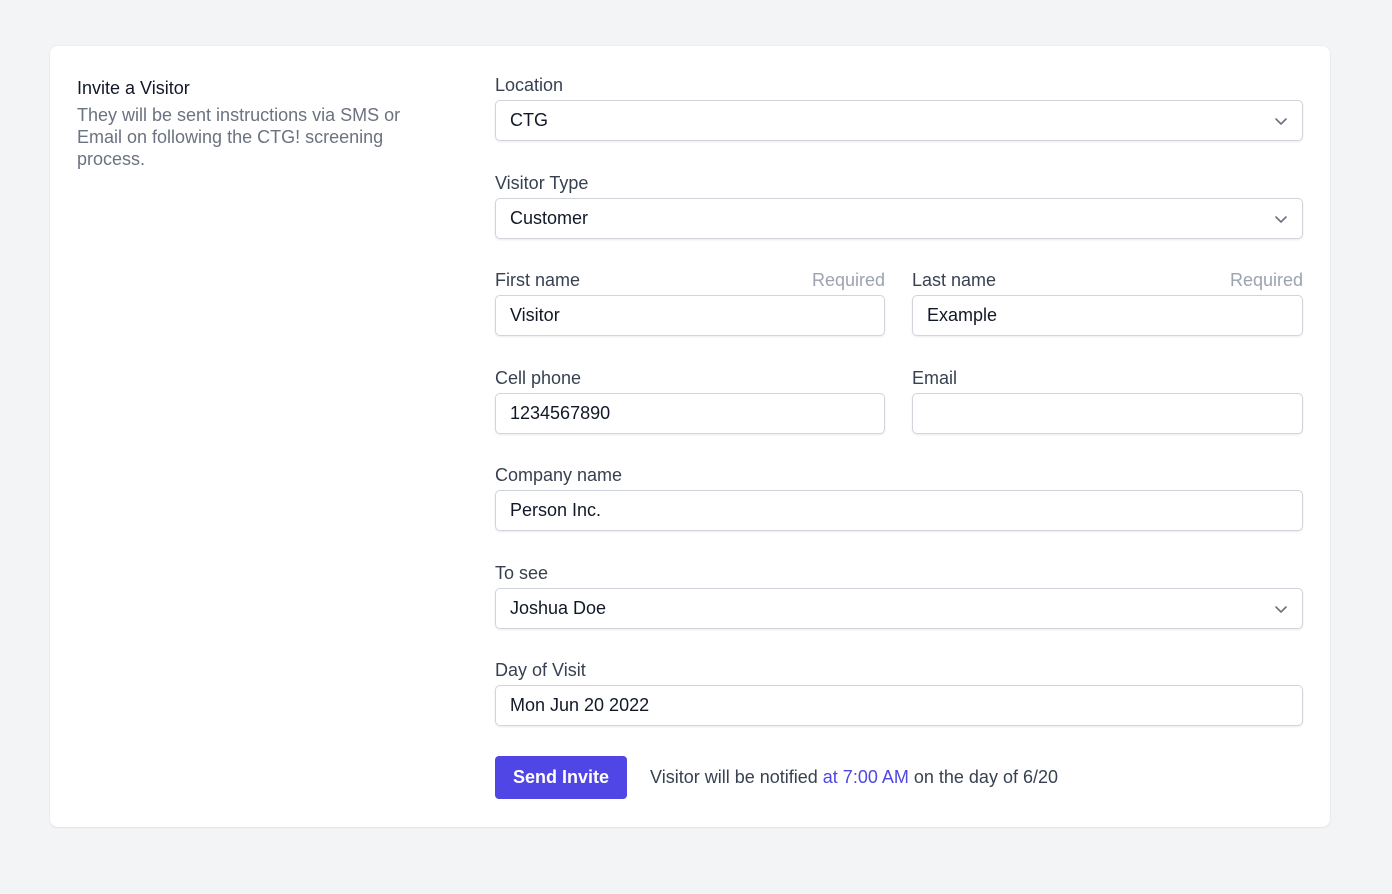 The image size is (1392, 894). Describe the element at coordinates (538, 280) in the screenshot. I see `first-name-label: First name` at that location.